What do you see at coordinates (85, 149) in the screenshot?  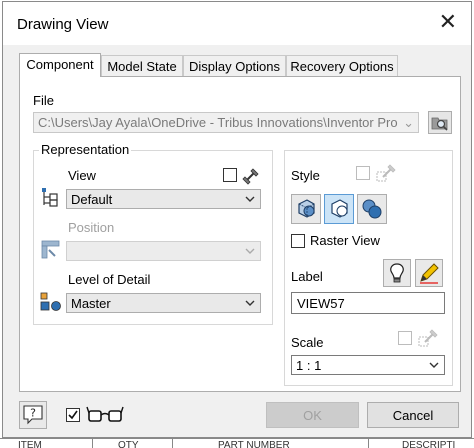 I see `representation-group-label: Representation` at bounding box center [85, 149].